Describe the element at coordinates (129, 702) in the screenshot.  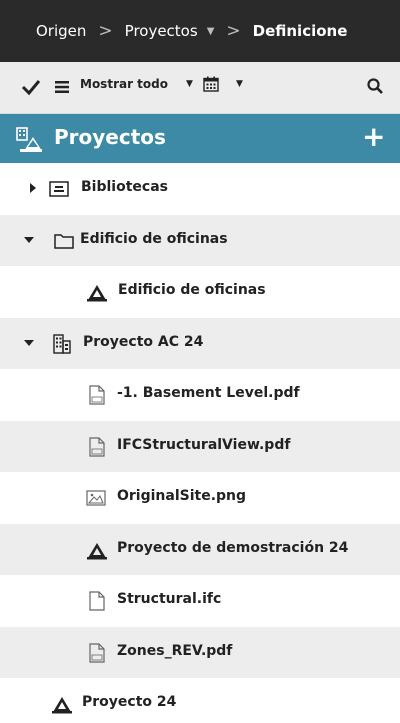
I see `tree-item-label: Proyecto 24` at that location.